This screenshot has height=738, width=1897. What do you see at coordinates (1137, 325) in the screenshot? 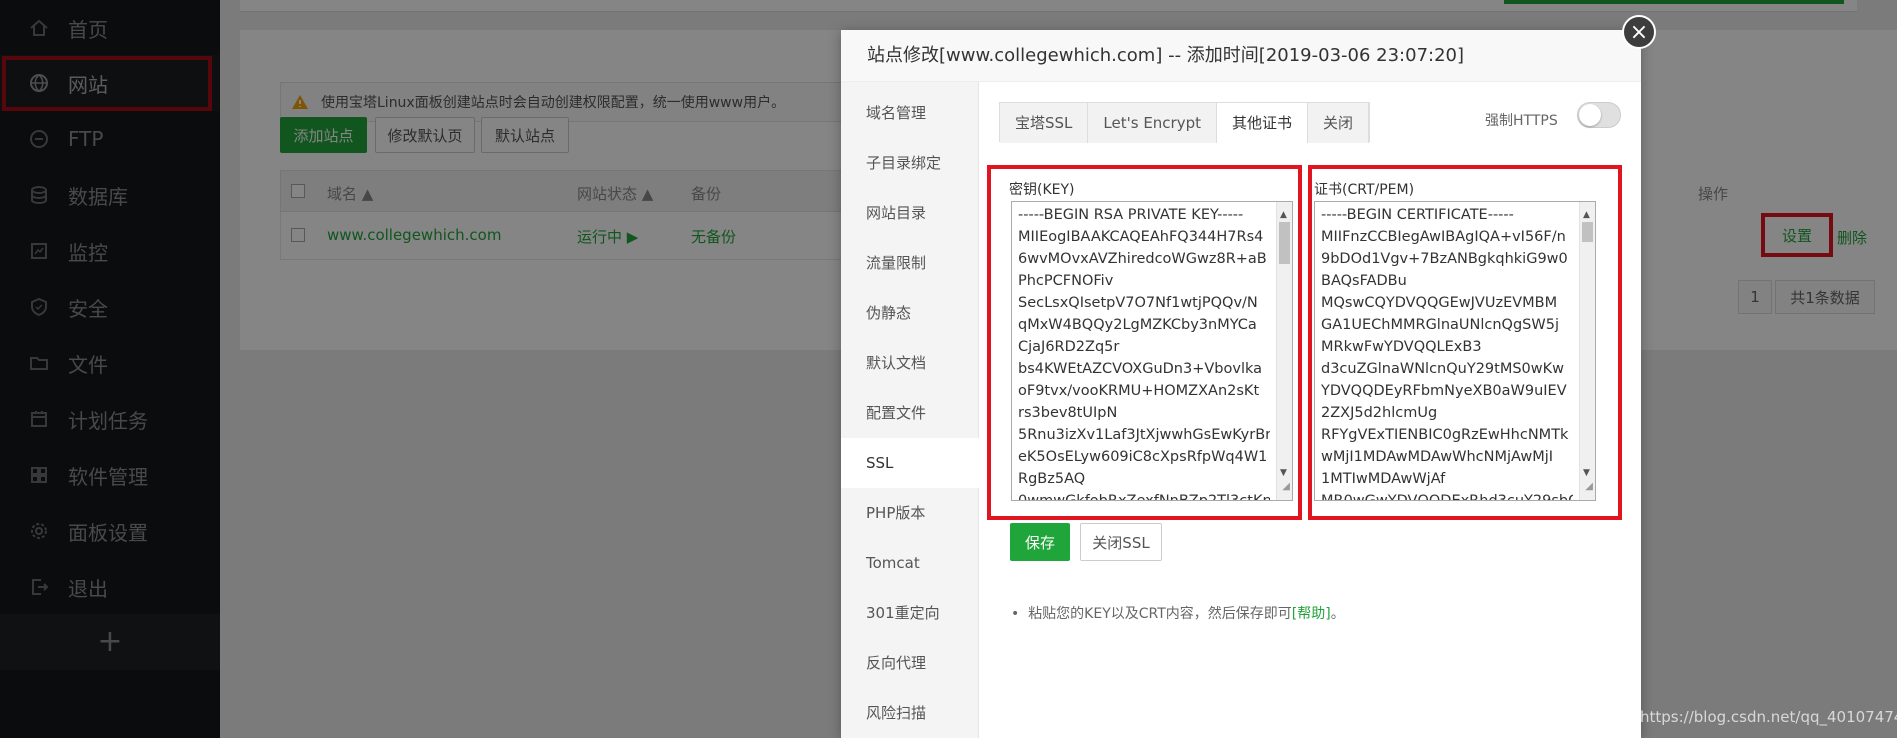
I see `textarea-line: qMxW4BQQy2LgMZKCby3nMYCa` at bounding box center [1137, 325].